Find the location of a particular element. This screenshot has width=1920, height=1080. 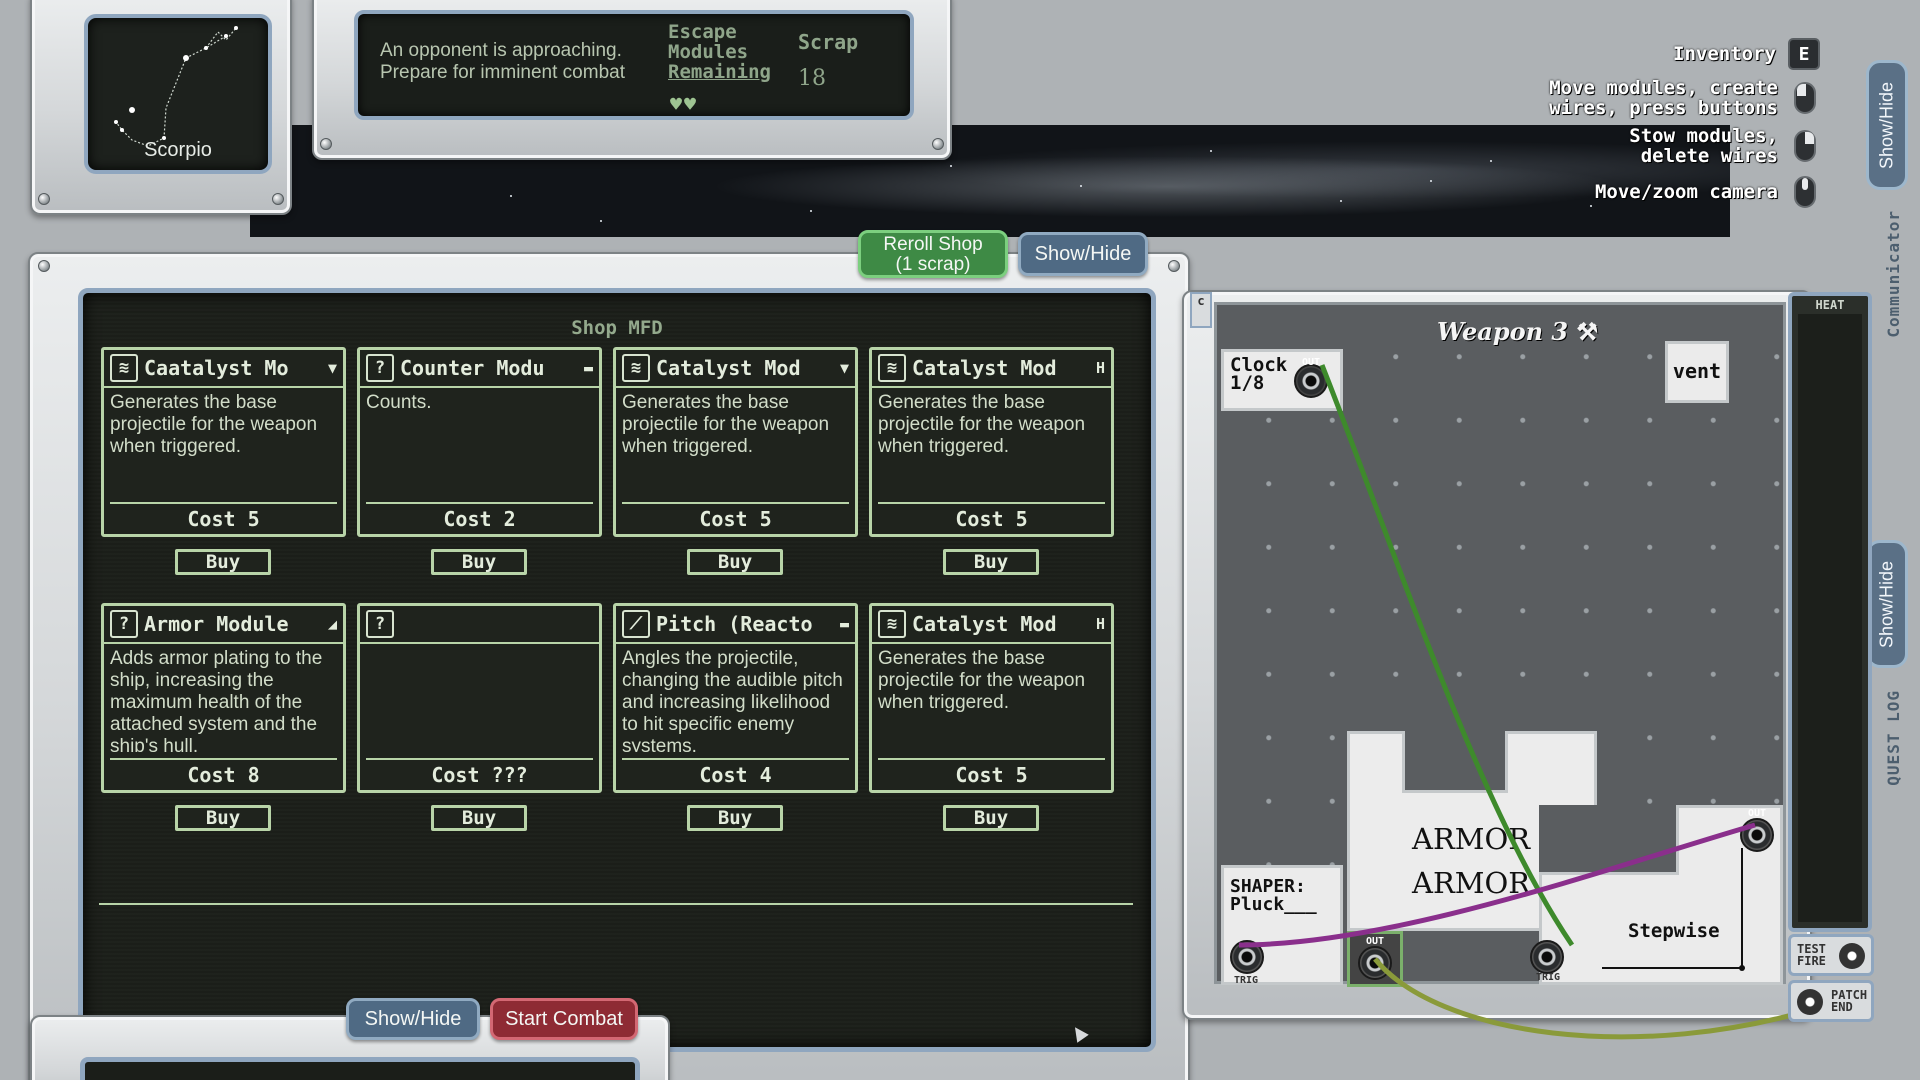

shop-card-description: Counts. is located at coordinates (399, 402).